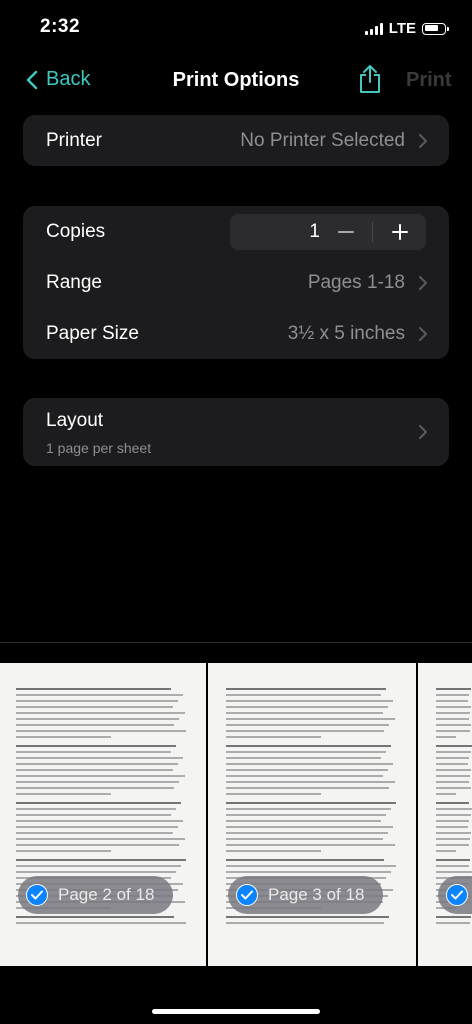 This screenshot has width=472, height=1024. I want to click on home-indicator, so click(236, 1011).